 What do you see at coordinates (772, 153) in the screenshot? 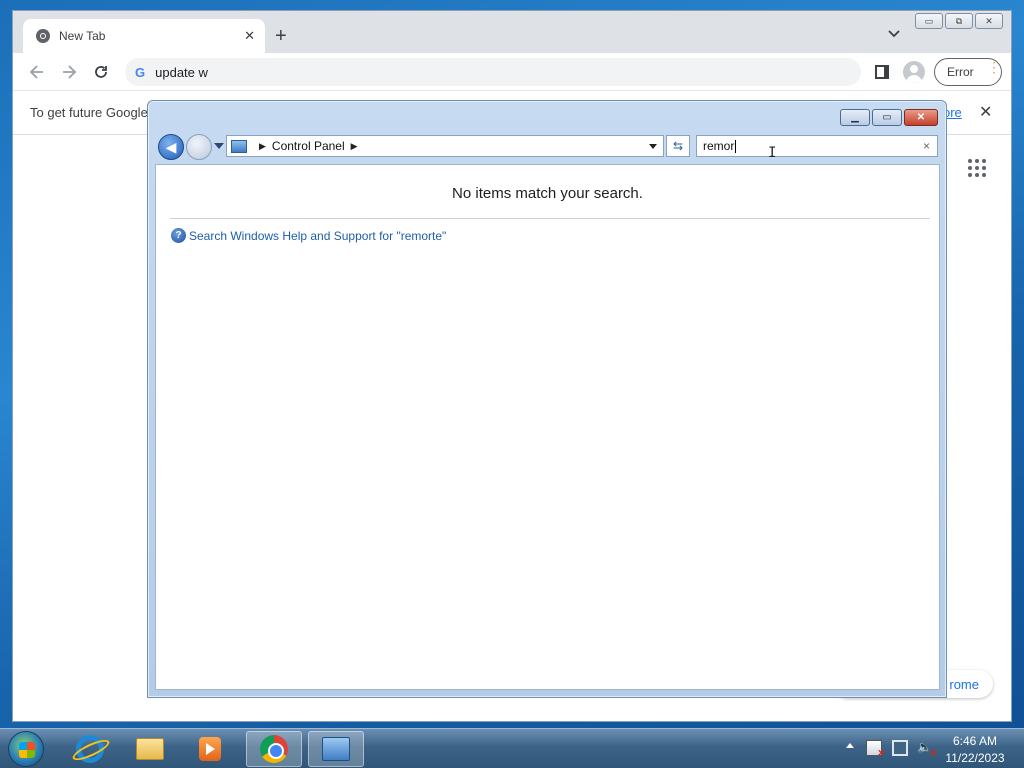
I see `ibeam-cursor-icon: I` at bounding box center [772, 153].